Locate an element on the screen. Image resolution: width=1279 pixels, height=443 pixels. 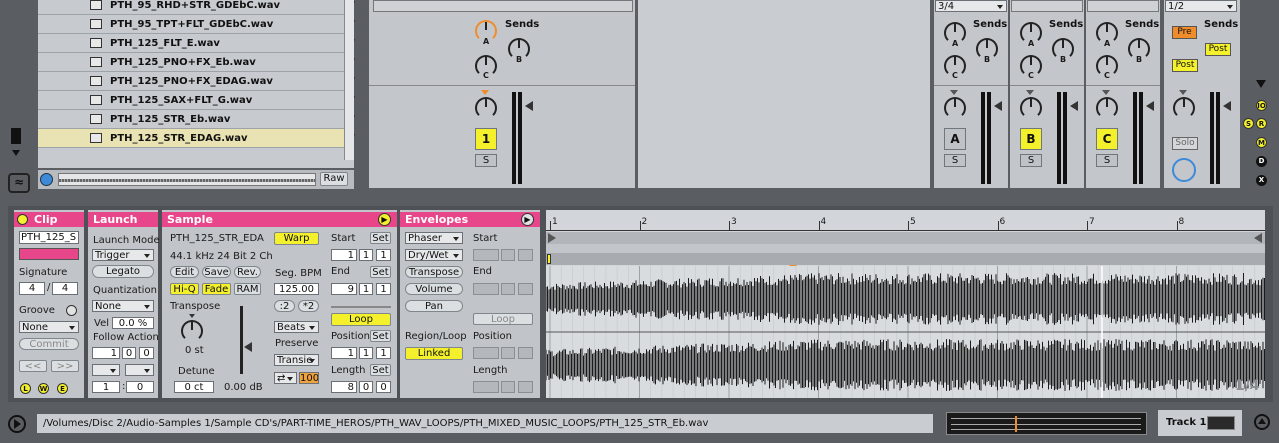
sample-box-toggle-icon: W is located at coordinates (43, 388).